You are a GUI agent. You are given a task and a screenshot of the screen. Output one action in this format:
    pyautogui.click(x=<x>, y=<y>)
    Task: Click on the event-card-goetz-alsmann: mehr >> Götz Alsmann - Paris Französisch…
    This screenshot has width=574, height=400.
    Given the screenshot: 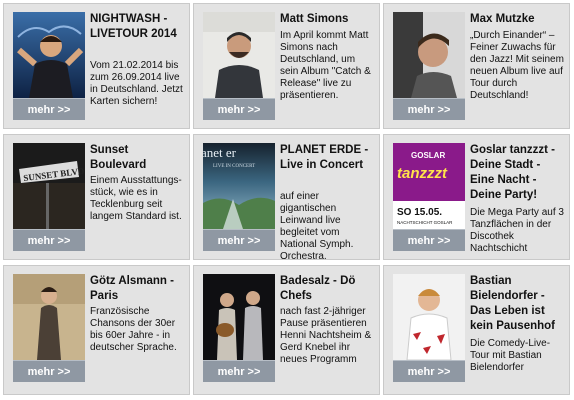 What is the action you would take?
    pyautogui.click(x=96, y=330)
    